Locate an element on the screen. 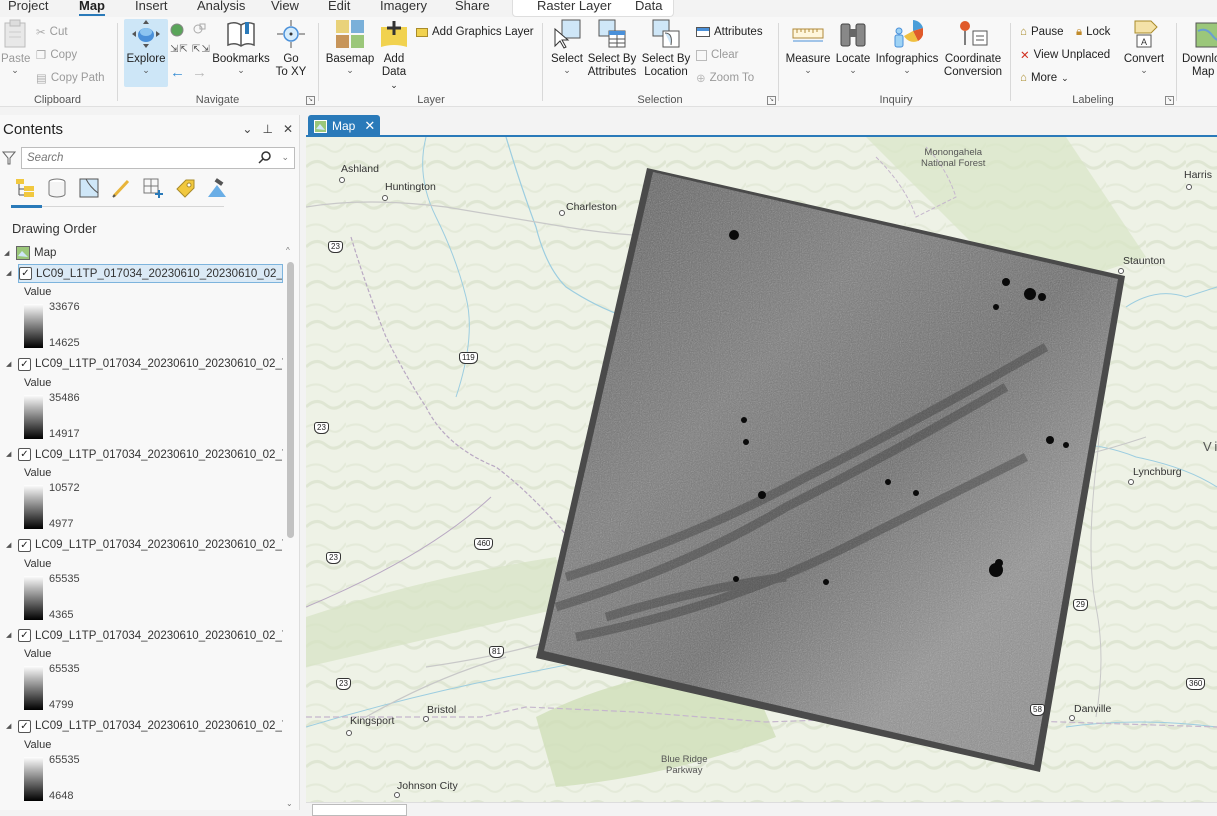 This screenshot has height=816, width=1217. drawing-order-heading: Drawing Order is located at coordinates (54, 228).